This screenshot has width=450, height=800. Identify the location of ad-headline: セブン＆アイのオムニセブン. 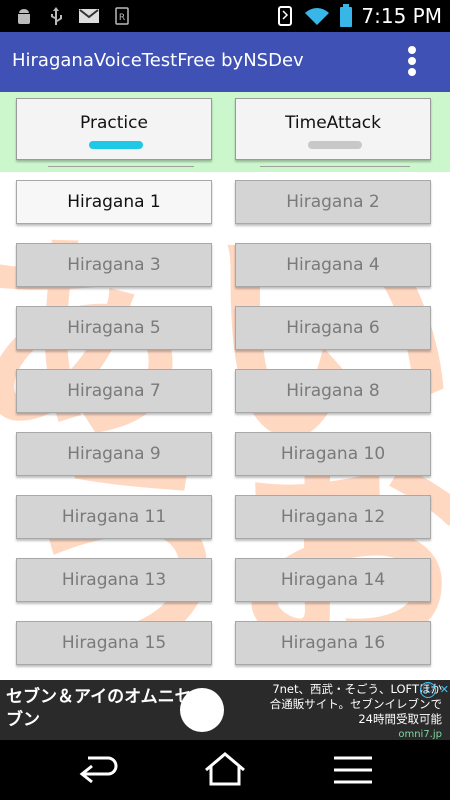
(99, 708).